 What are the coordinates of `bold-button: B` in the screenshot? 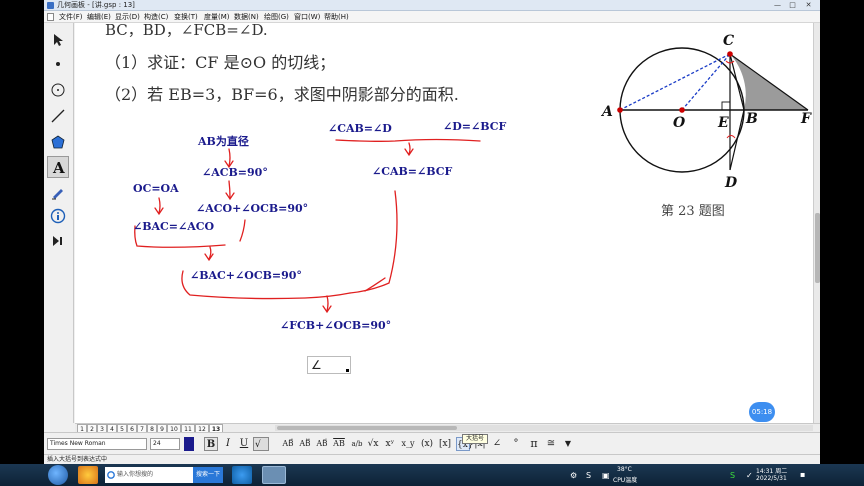 It's located at (211, 444).